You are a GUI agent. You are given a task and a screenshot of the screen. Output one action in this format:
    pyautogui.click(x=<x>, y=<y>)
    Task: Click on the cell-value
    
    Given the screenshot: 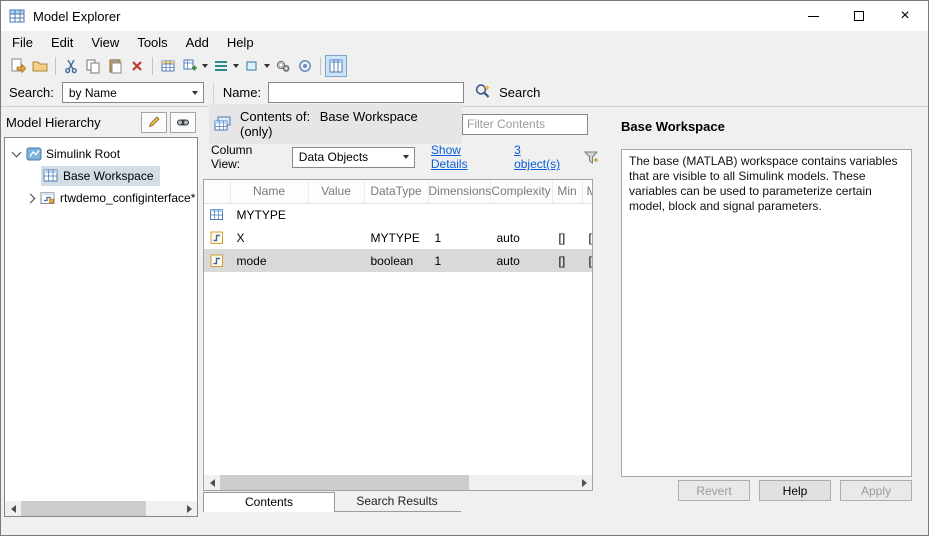 What is the action you would take?
    pyautogui.click(x=336, y=237)
    